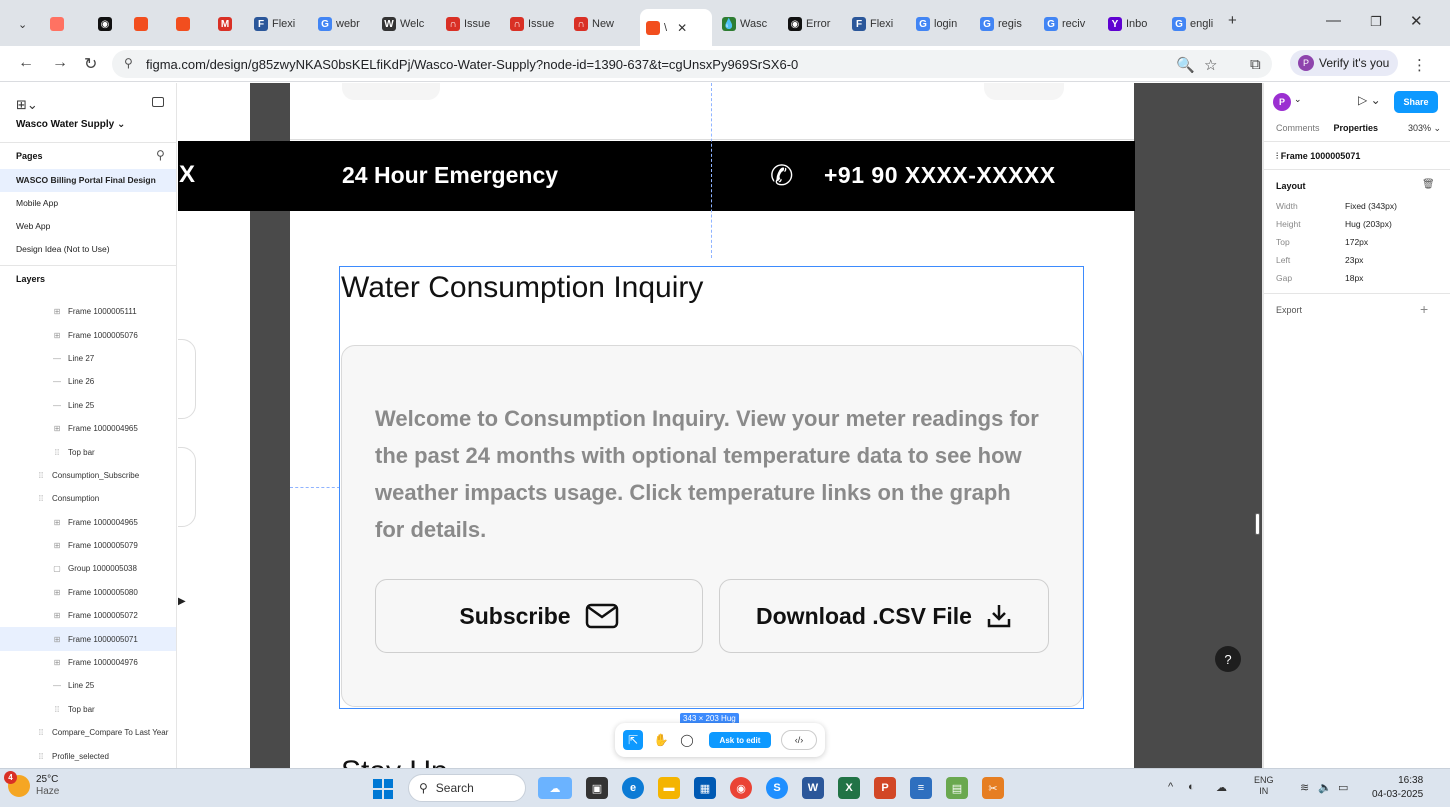 Image resolution: width=1450 pixels, height=807 pixels. What do you see at coordinates (406, 24) in the screenshot?
I see `tab-7: W Welc` at bounding box center [406, 24].